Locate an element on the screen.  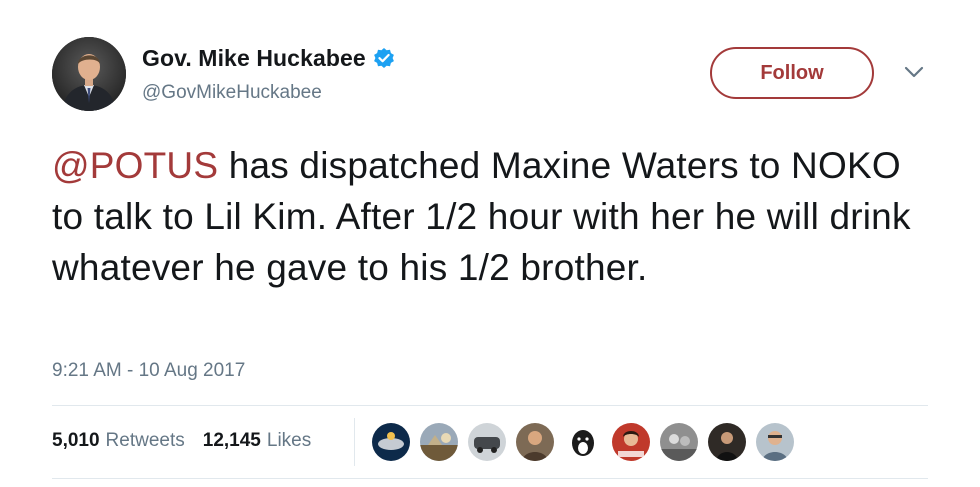
liker-avatars is located at coordinates (587, 442).